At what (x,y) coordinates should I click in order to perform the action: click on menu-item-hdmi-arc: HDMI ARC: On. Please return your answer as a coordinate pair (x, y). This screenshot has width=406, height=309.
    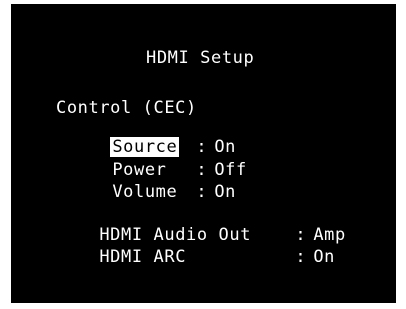
    Looking at the image, I should click on (195, 257).